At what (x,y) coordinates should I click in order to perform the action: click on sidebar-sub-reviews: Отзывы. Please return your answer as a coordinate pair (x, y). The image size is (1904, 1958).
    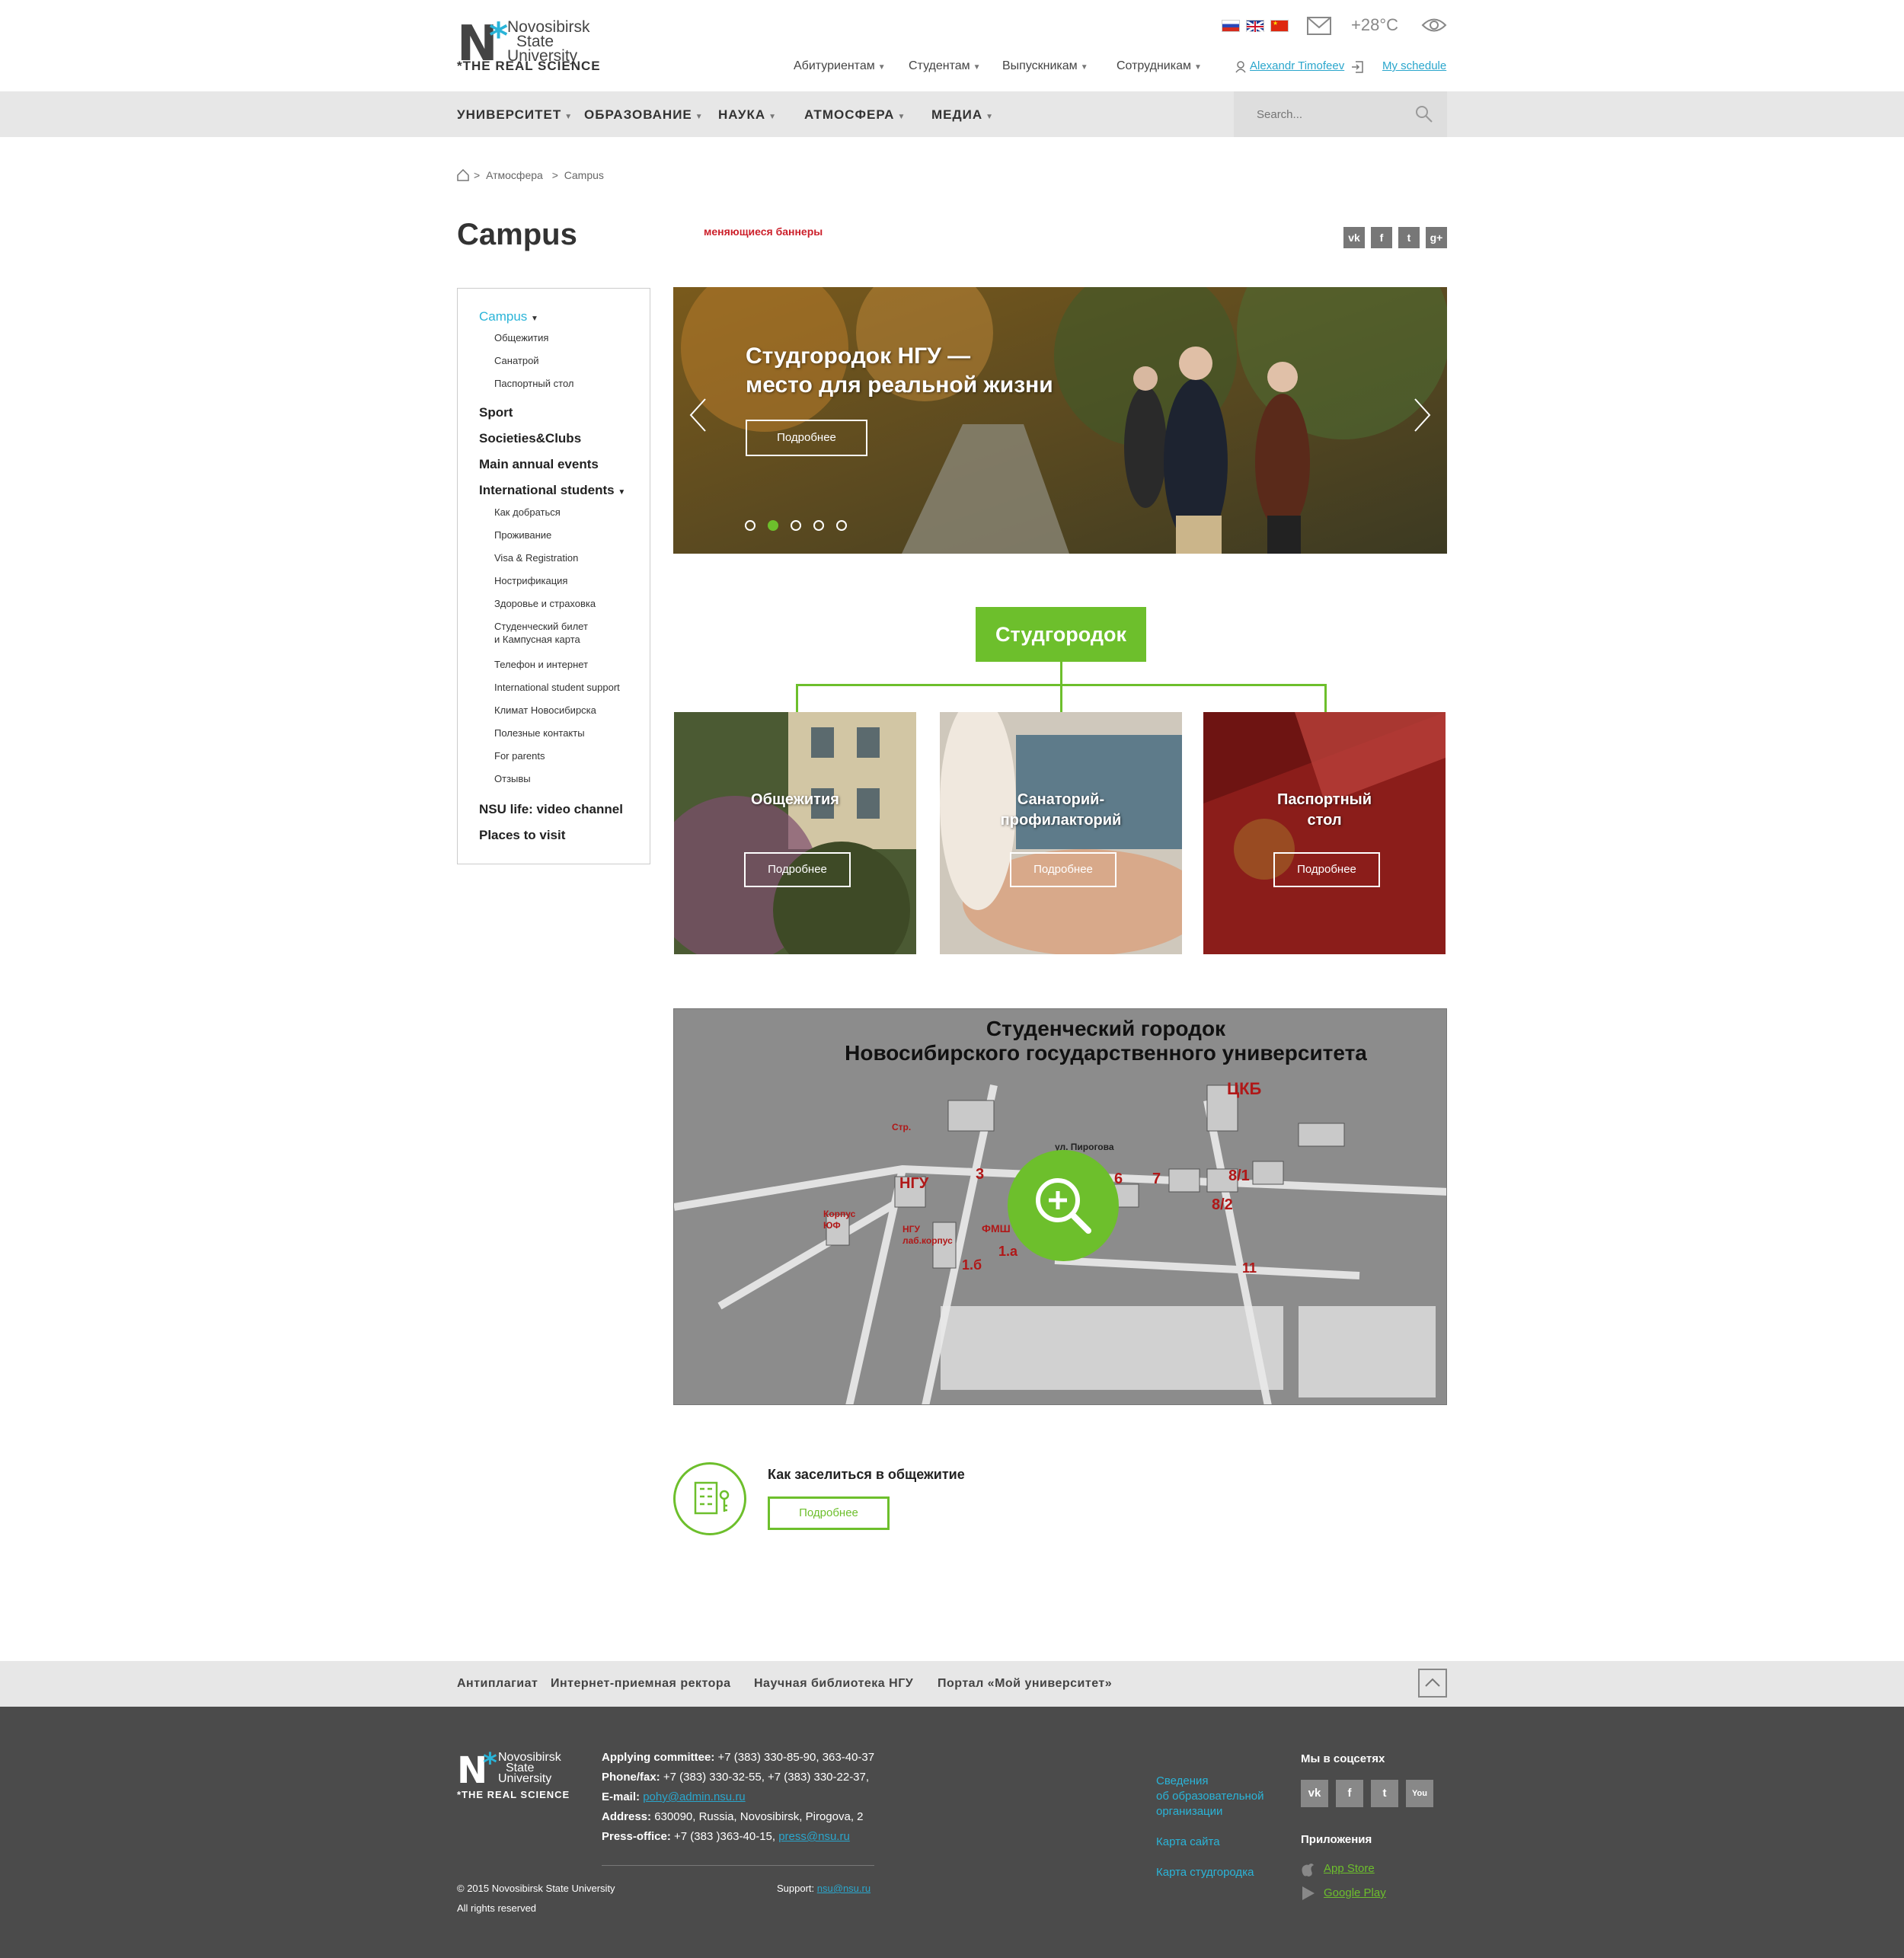
    Looking at the image, I should click on (513, 779).